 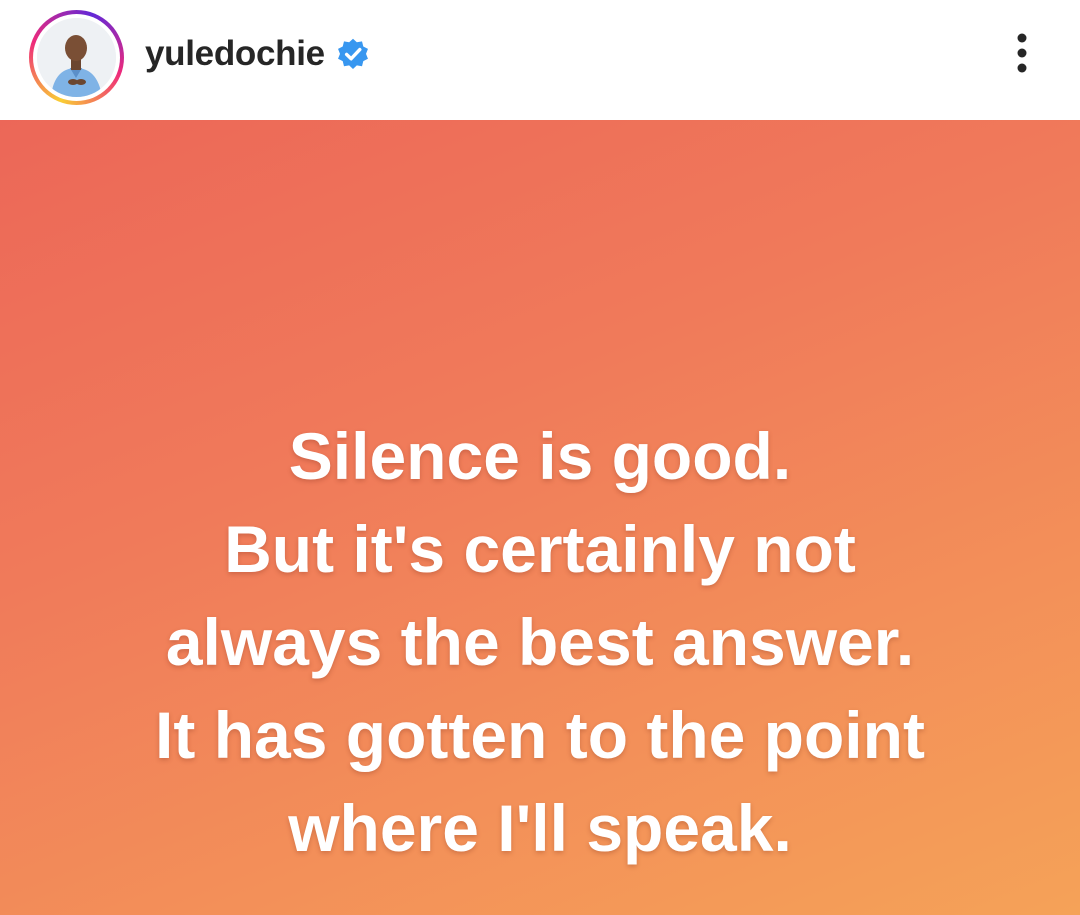 I want to click on username-row: yuledochie, so click(x=257, y=54).